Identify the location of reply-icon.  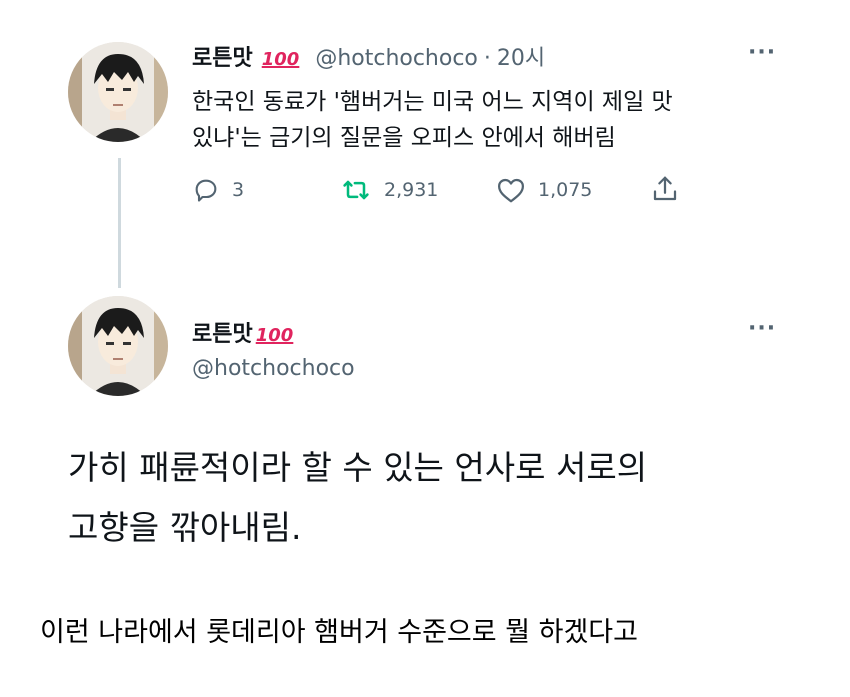
(206, 190).